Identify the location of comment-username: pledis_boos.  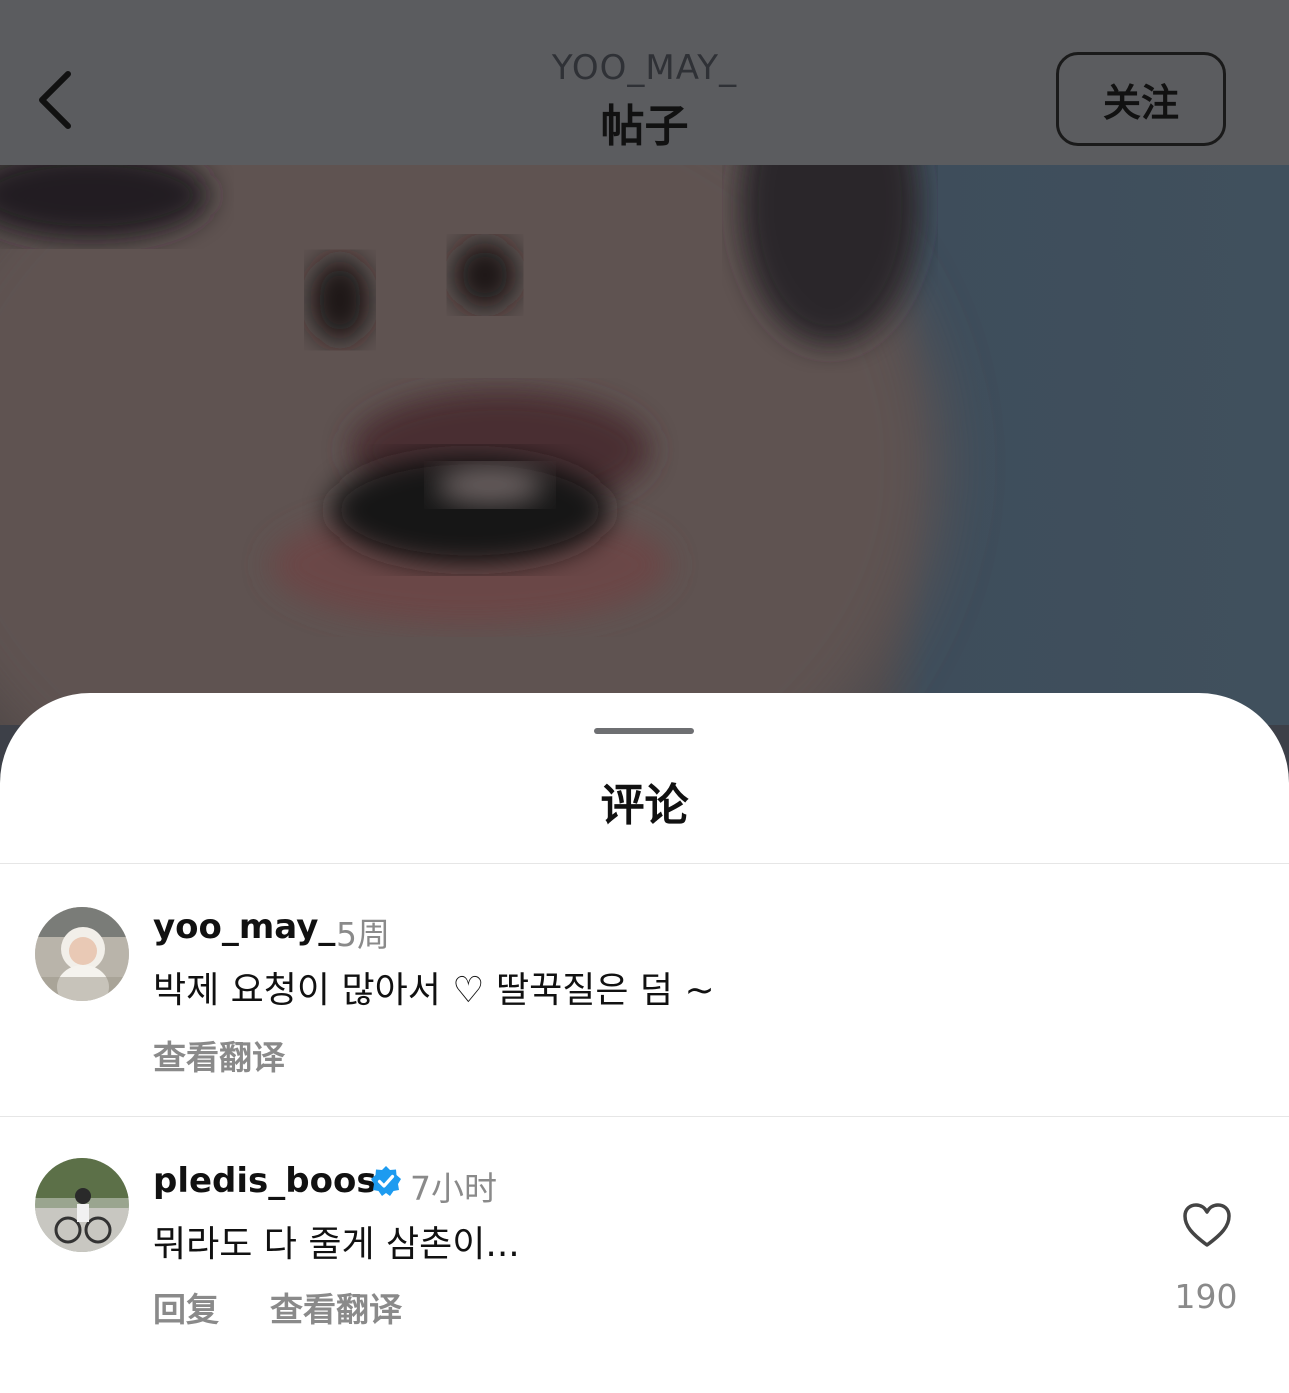
(265, 1181).